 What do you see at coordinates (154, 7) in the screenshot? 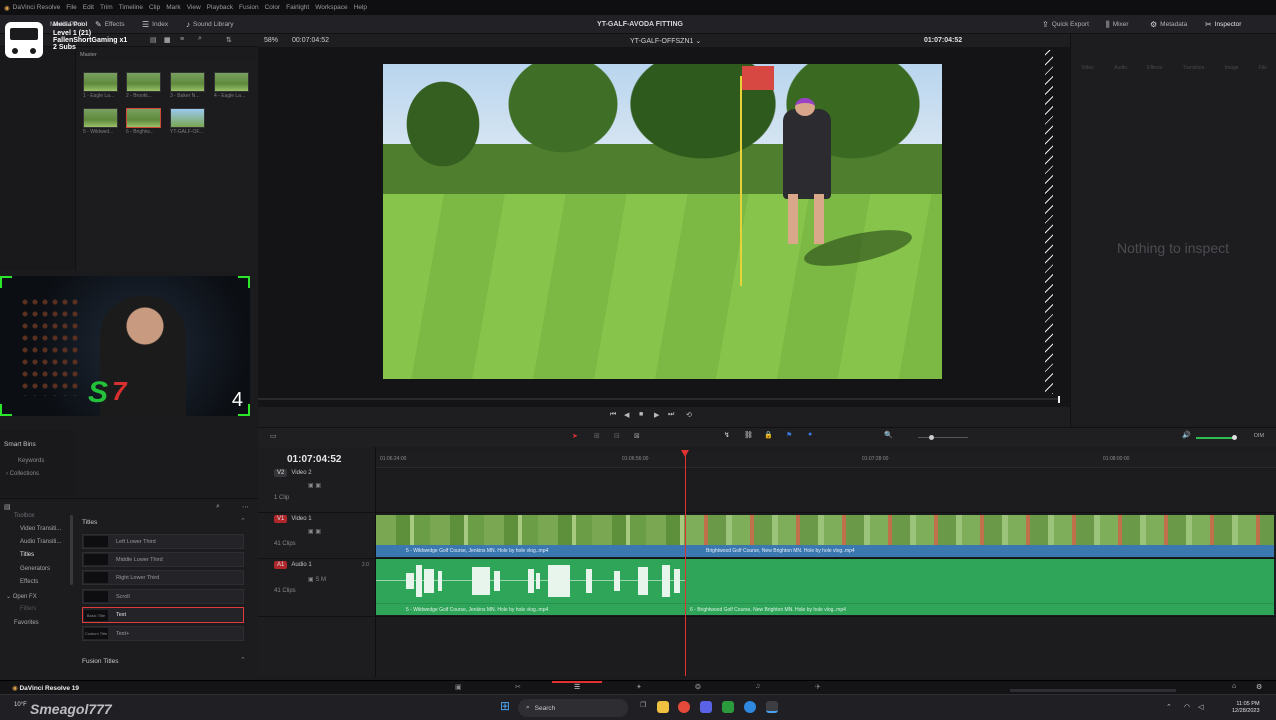
I see `menu-clip: Clip` at bounding box center [154, 7].